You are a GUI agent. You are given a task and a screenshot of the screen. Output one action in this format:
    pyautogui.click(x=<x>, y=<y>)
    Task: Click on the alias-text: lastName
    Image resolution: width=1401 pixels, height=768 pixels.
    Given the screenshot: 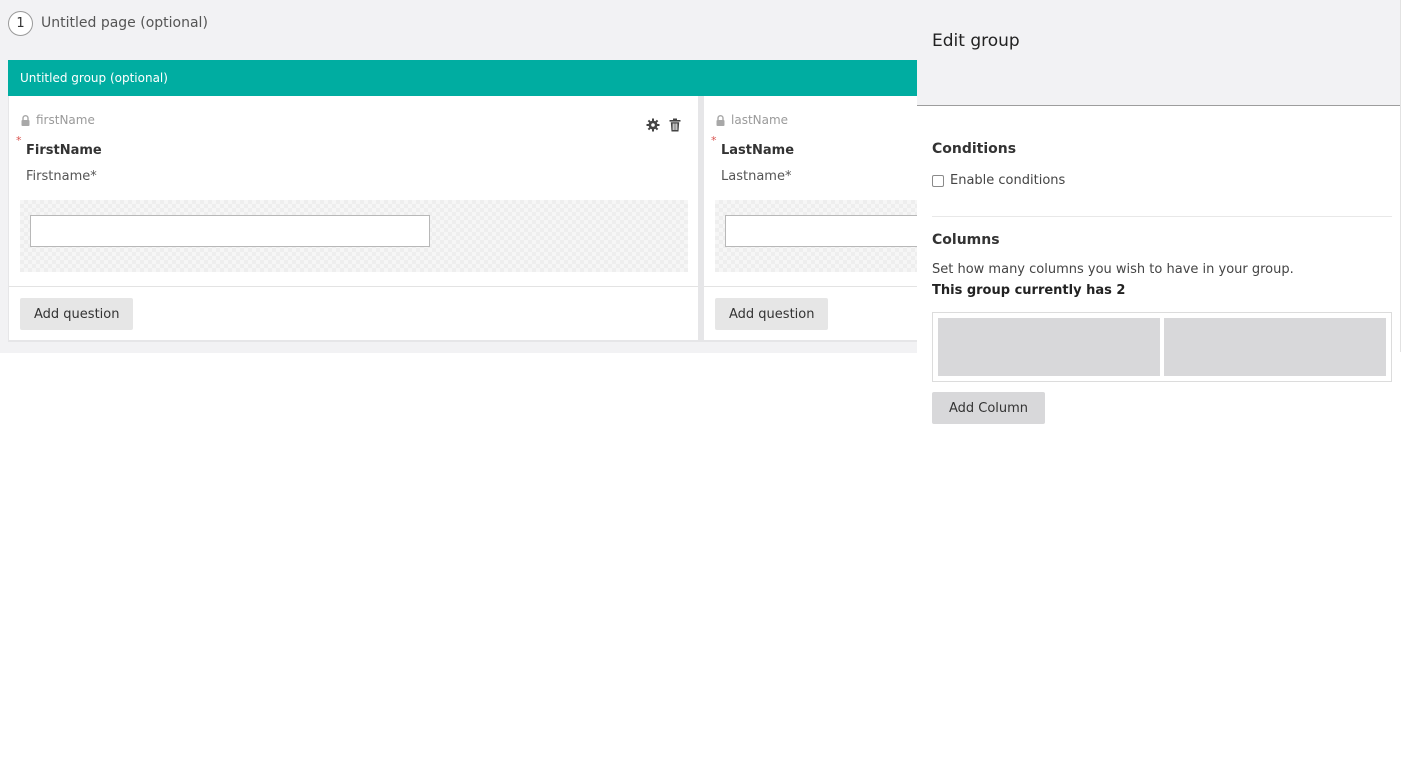 What is the action you would take?
    pyautogui.click(x=760, y=120)
    